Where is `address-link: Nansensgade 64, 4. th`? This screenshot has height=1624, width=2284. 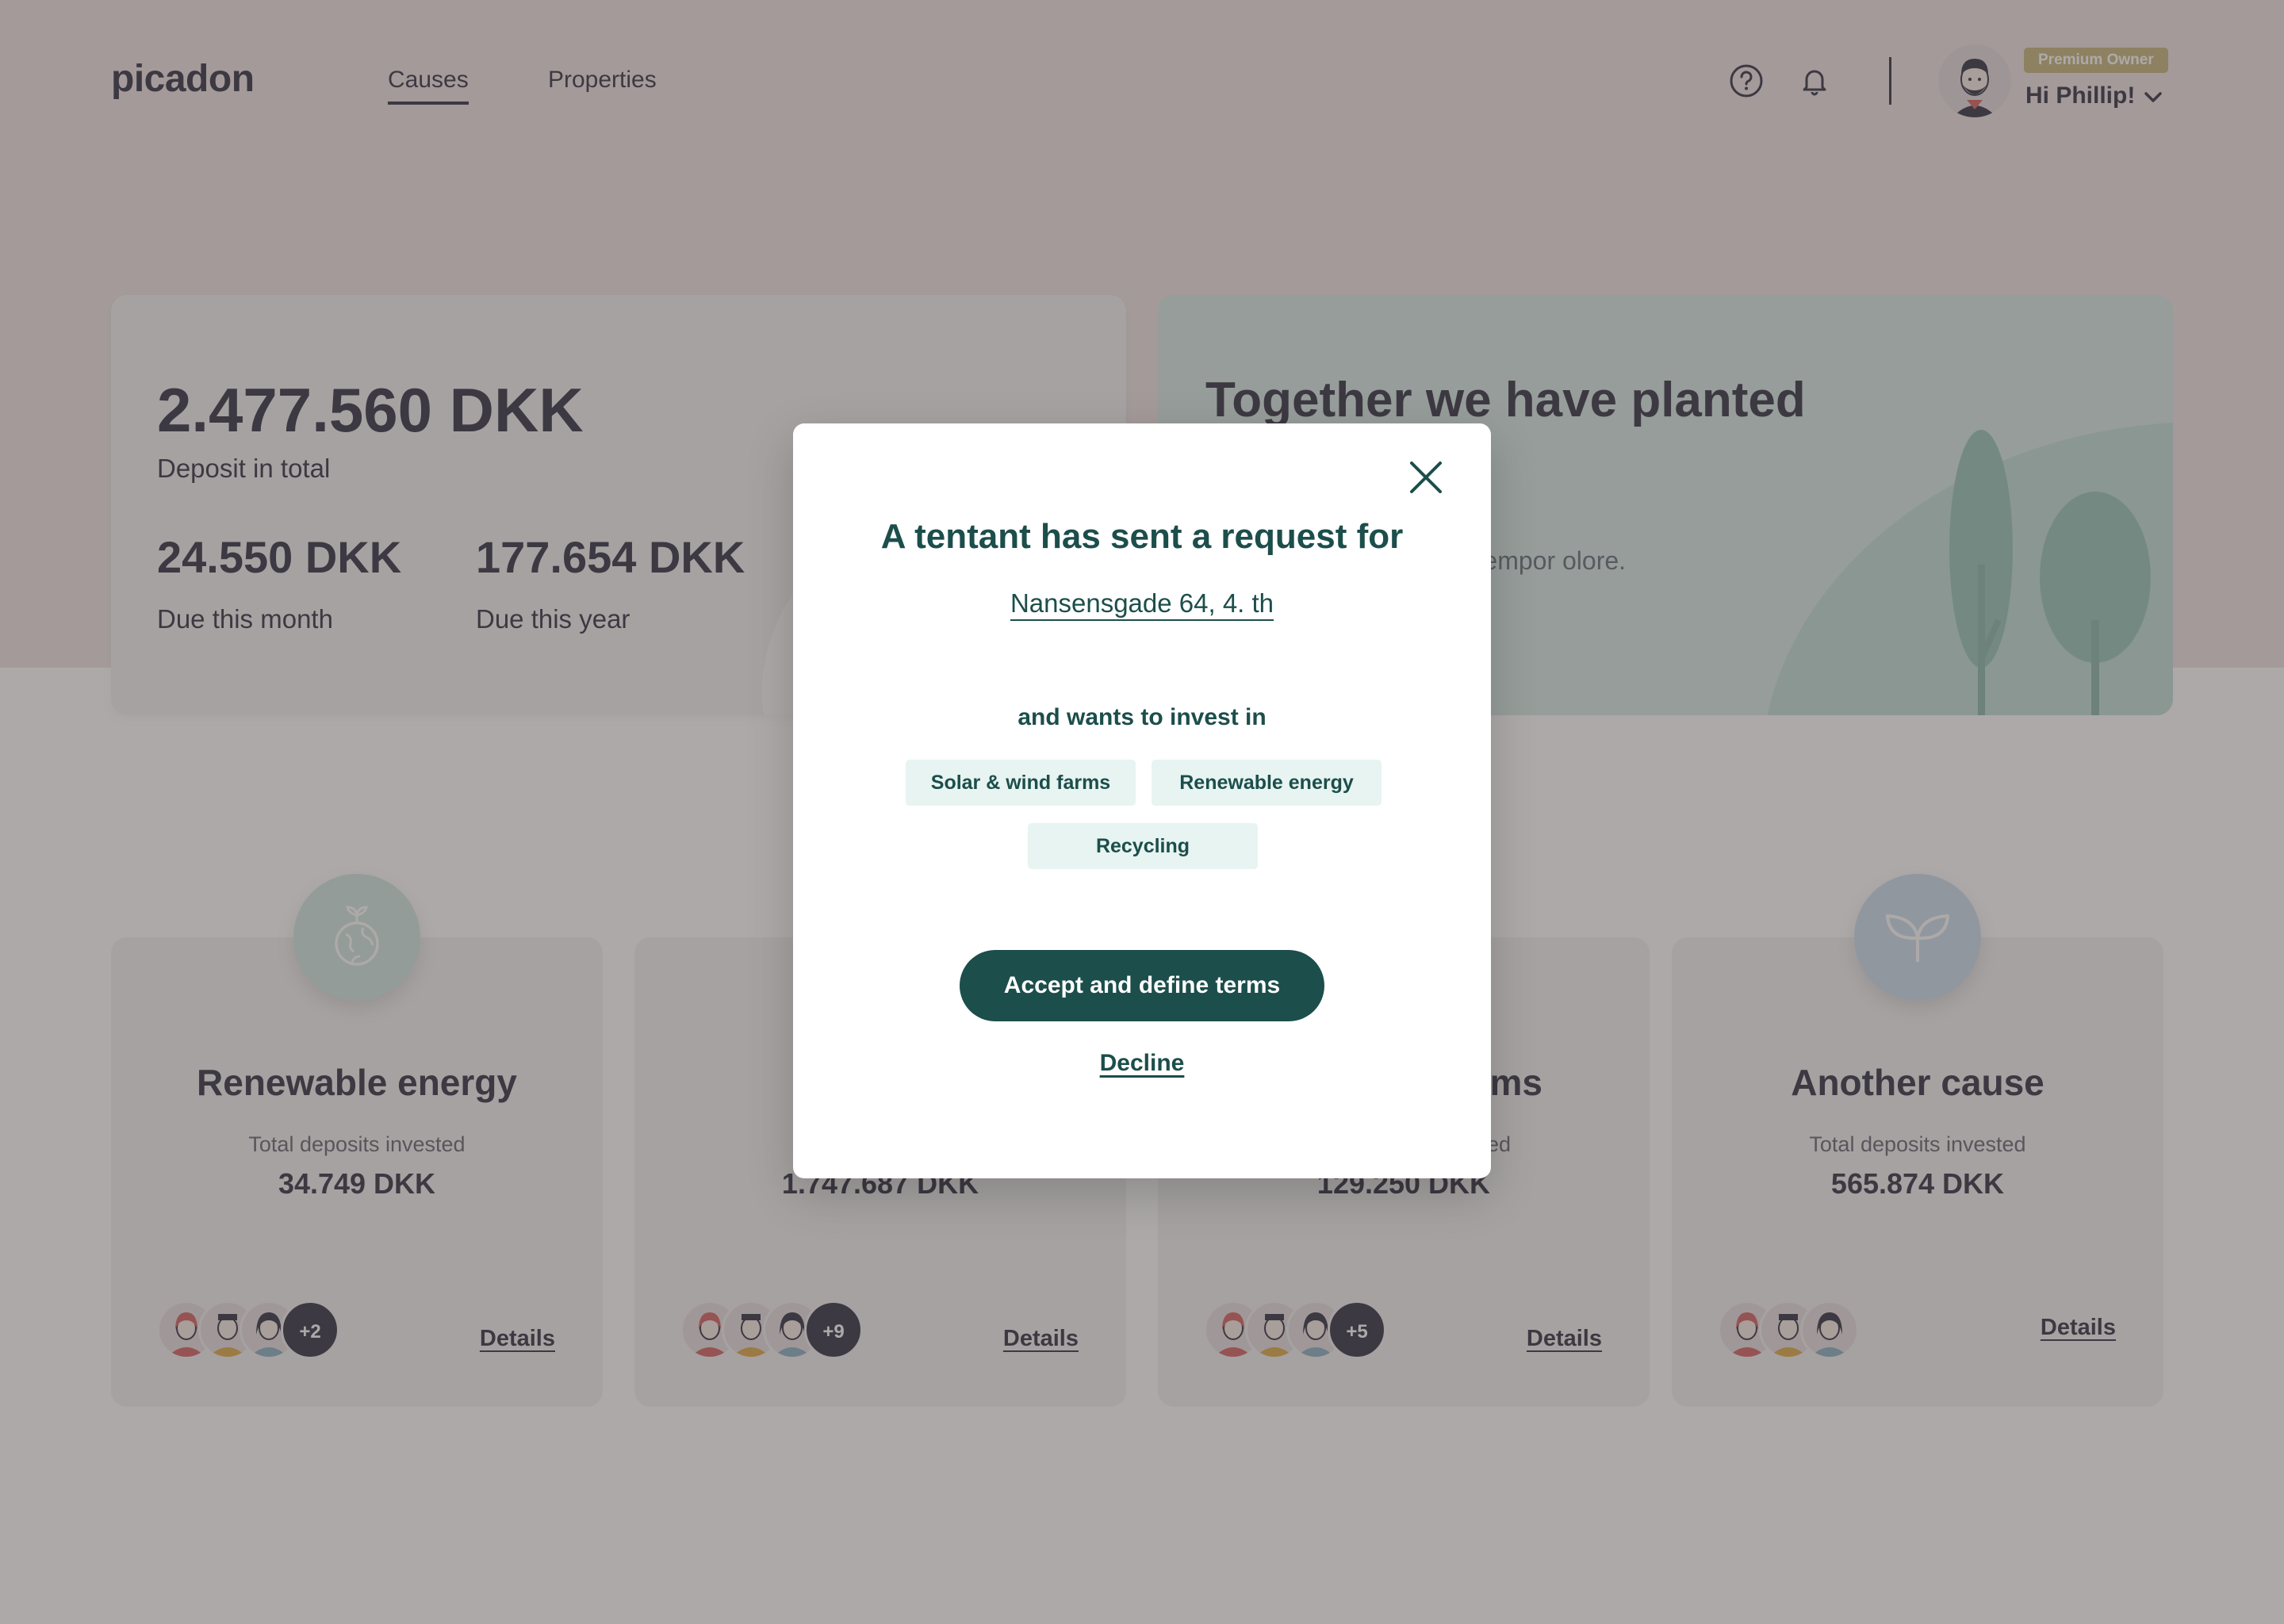 address-link: Nansensgade 64, 4. th is located at coordinates (1142, 603).